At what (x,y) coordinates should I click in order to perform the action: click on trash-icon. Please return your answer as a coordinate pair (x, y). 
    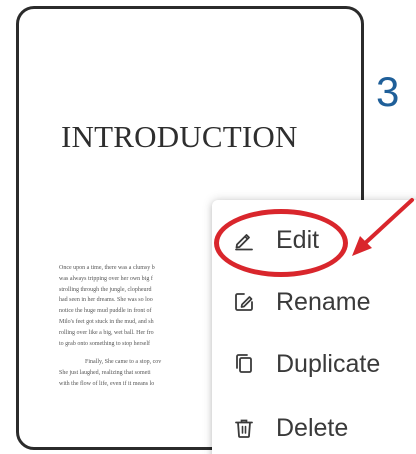
    Looking at the image, I should click on (244, 428).